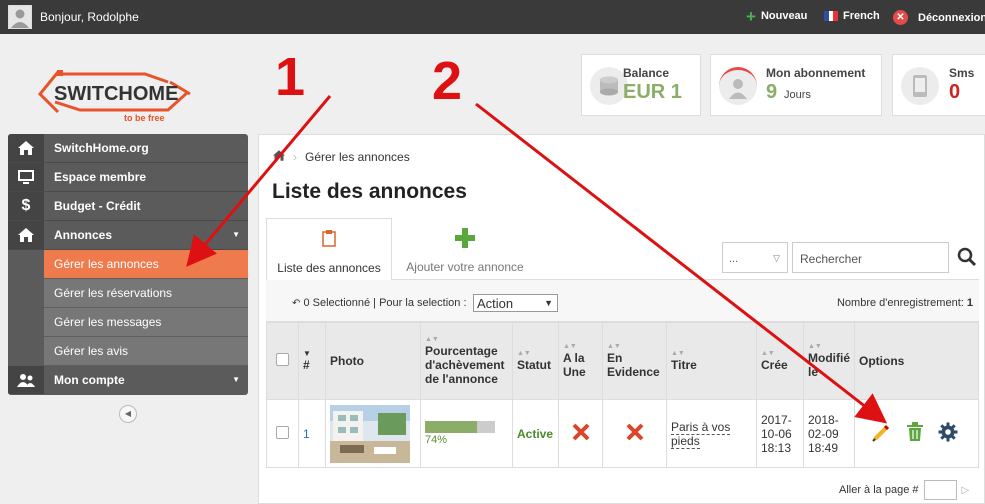  What do you see at coordinates (373, 361) in the screenshot?
I see `header-photo: Photo` at bounding box center [373, 361].